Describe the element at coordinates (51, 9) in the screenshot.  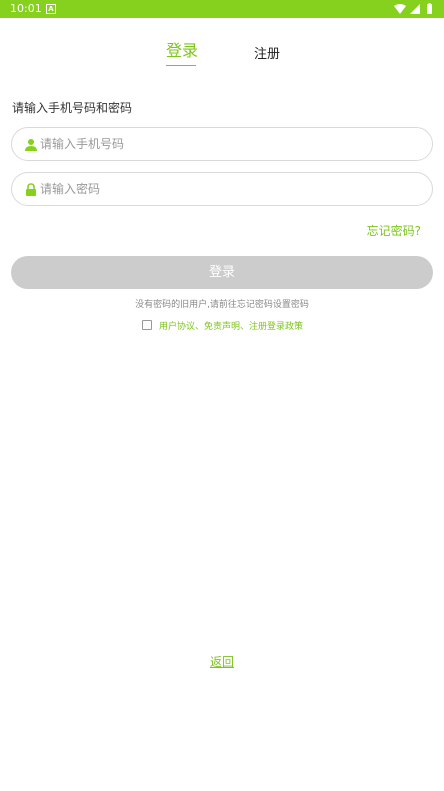
I see `notification-icon: A` at that location.